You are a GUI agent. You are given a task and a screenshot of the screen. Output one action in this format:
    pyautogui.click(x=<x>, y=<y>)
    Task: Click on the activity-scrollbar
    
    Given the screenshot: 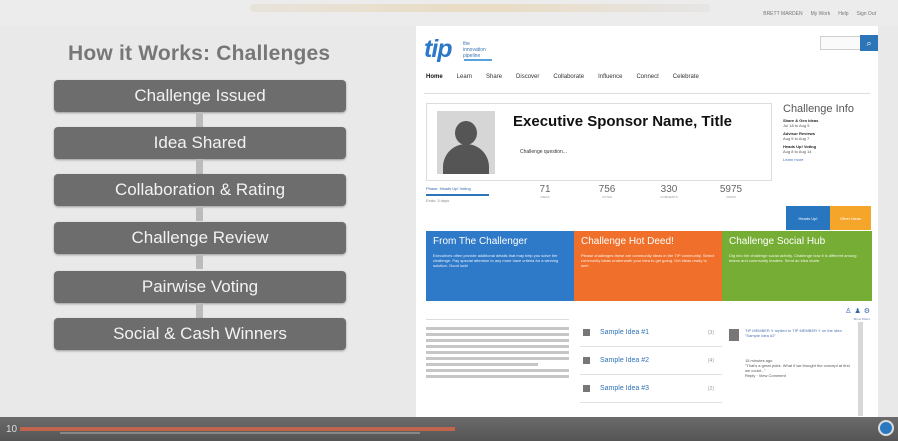 What is the action you would take?
    pyautogui.click(x=860, y=369)
    